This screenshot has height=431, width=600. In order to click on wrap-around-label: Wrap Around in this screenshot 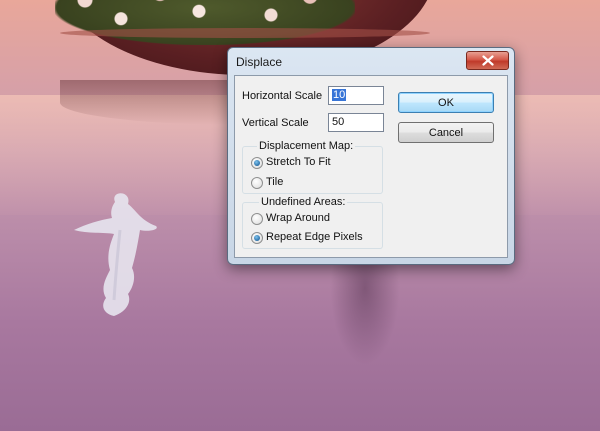, I will do `click(298, 218)`.